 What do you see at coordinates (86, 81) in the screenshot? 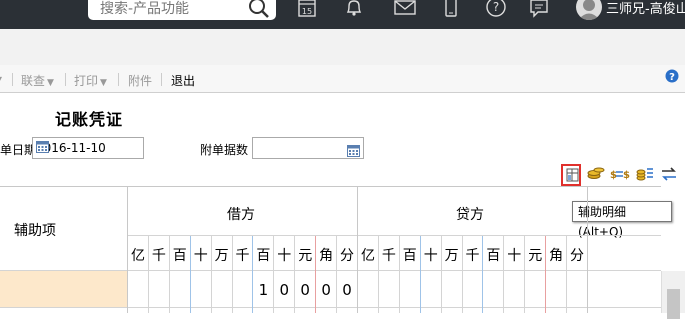
I see `toolbar-print-label: 打印` at bounding box center [86, 81].